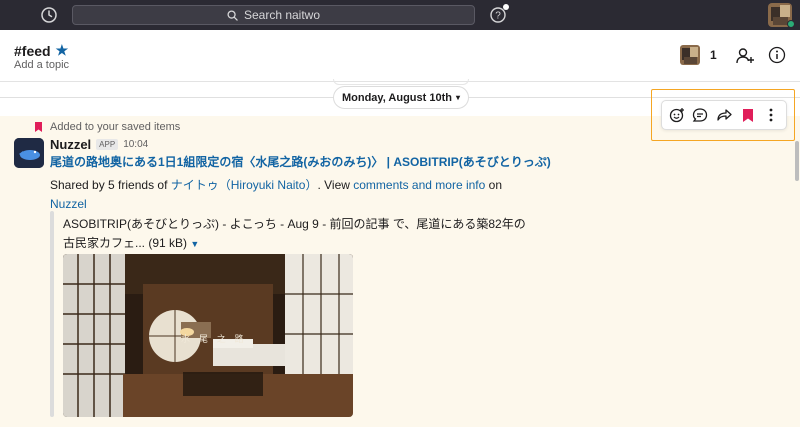 Image resolution: width=800 pixels, height=427 pixels. I want to click on scrollbar, so click(797, 161).